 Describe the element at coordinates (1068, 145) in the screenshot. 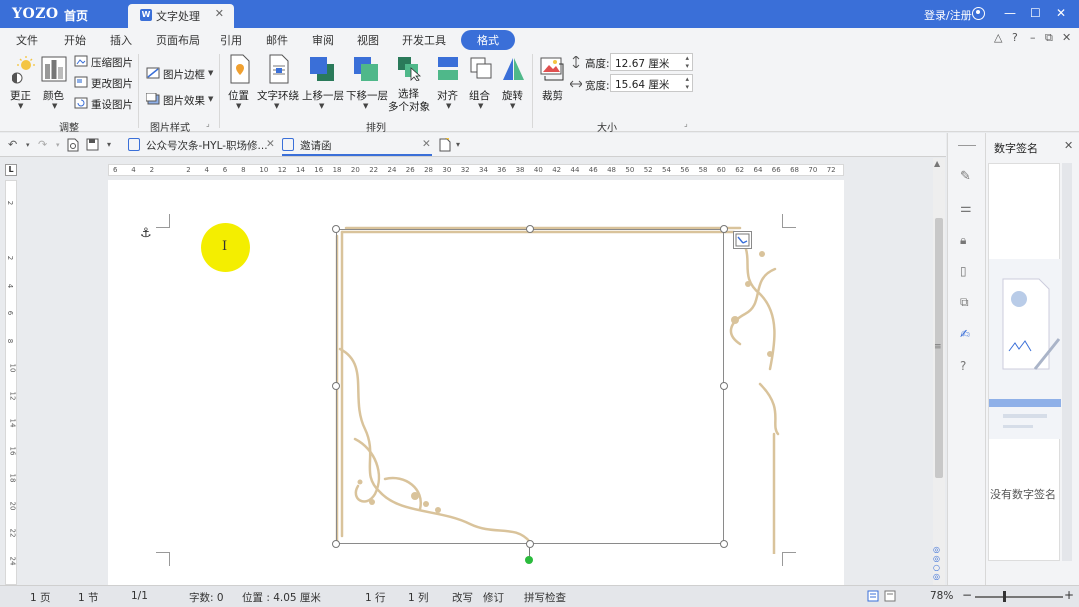

I see `close-panel-icon: ✕` at that location.